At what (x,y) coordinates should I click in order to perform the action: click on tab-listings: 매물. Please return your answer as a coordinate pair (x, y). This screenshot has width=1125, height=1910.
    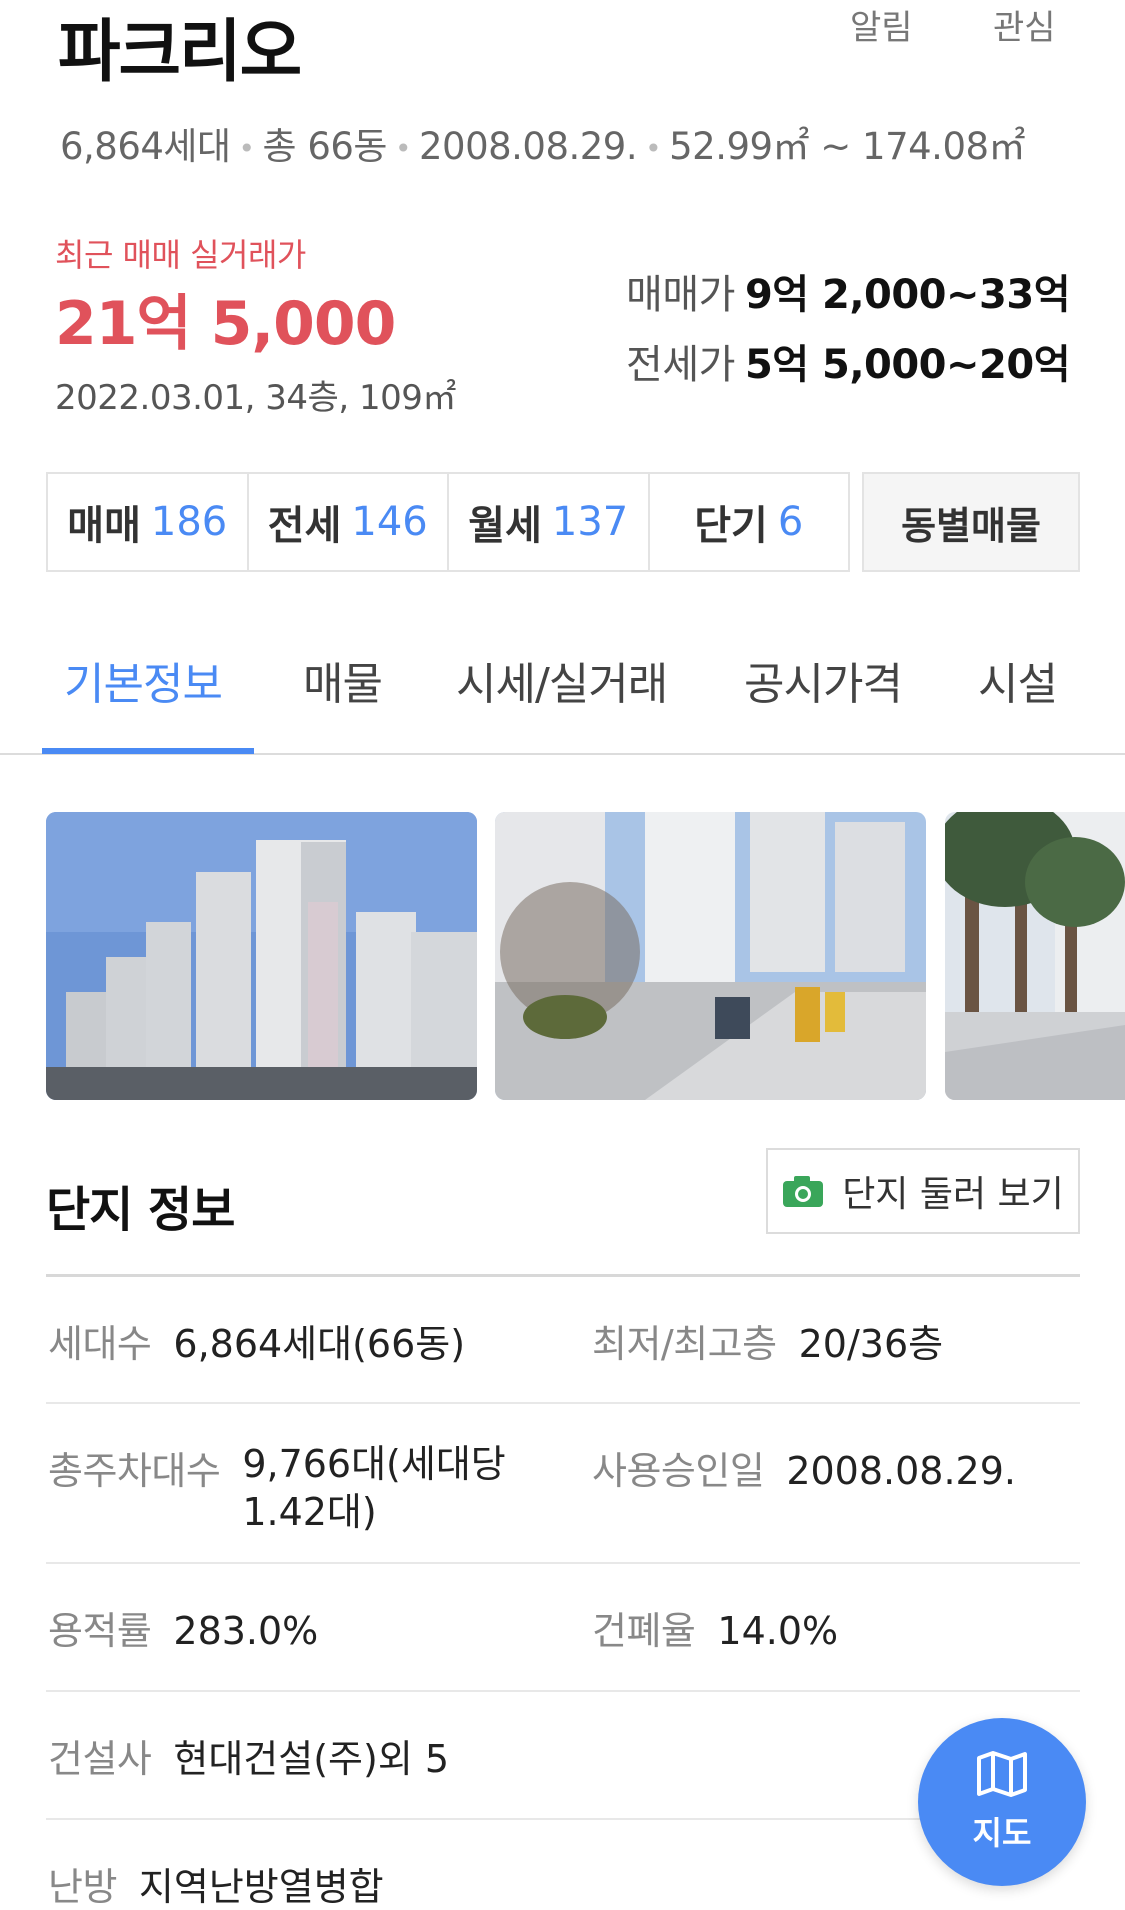
    Looking at the image, I should click on (343, 680).